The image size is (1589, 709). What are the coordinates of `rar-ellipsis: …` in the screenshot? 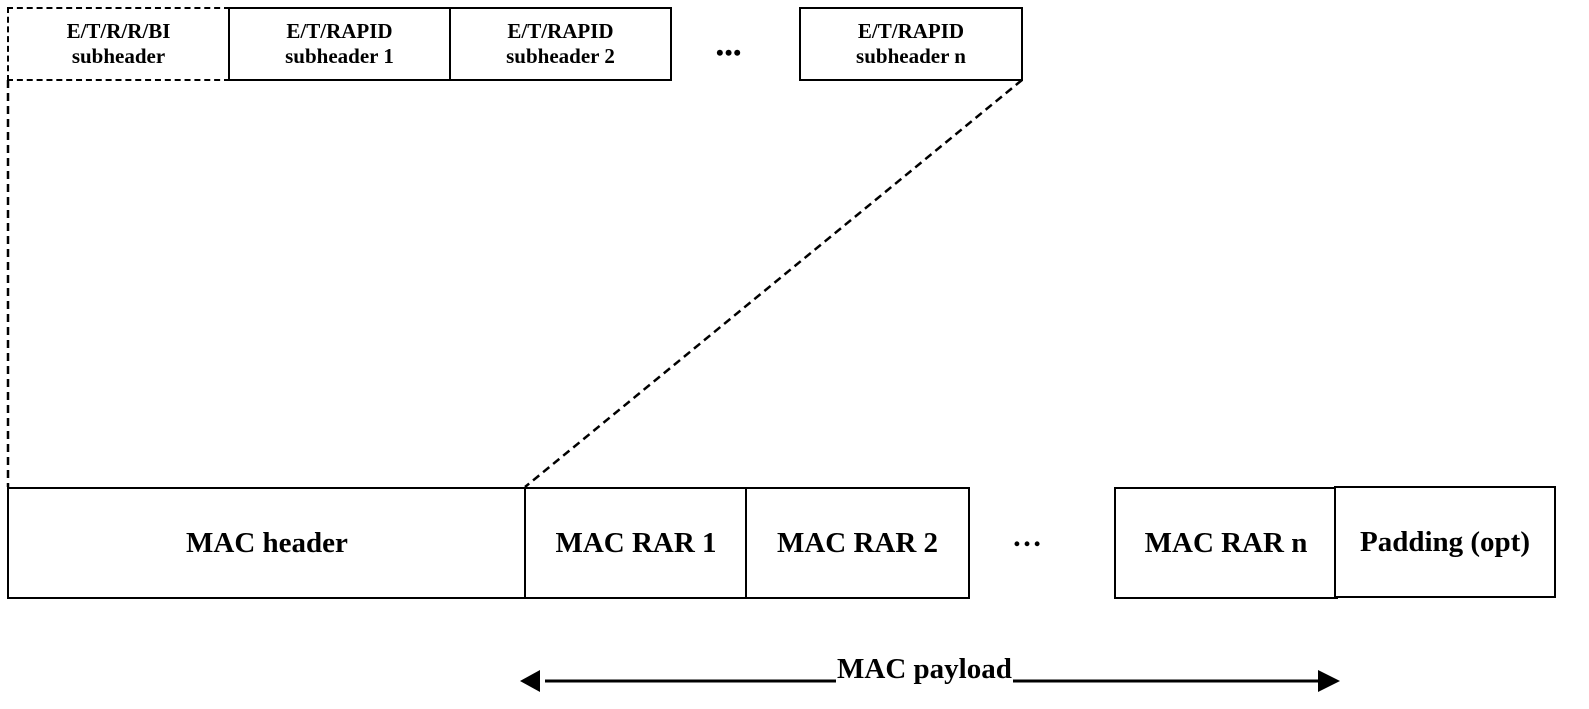 It's located at (1027, 536).